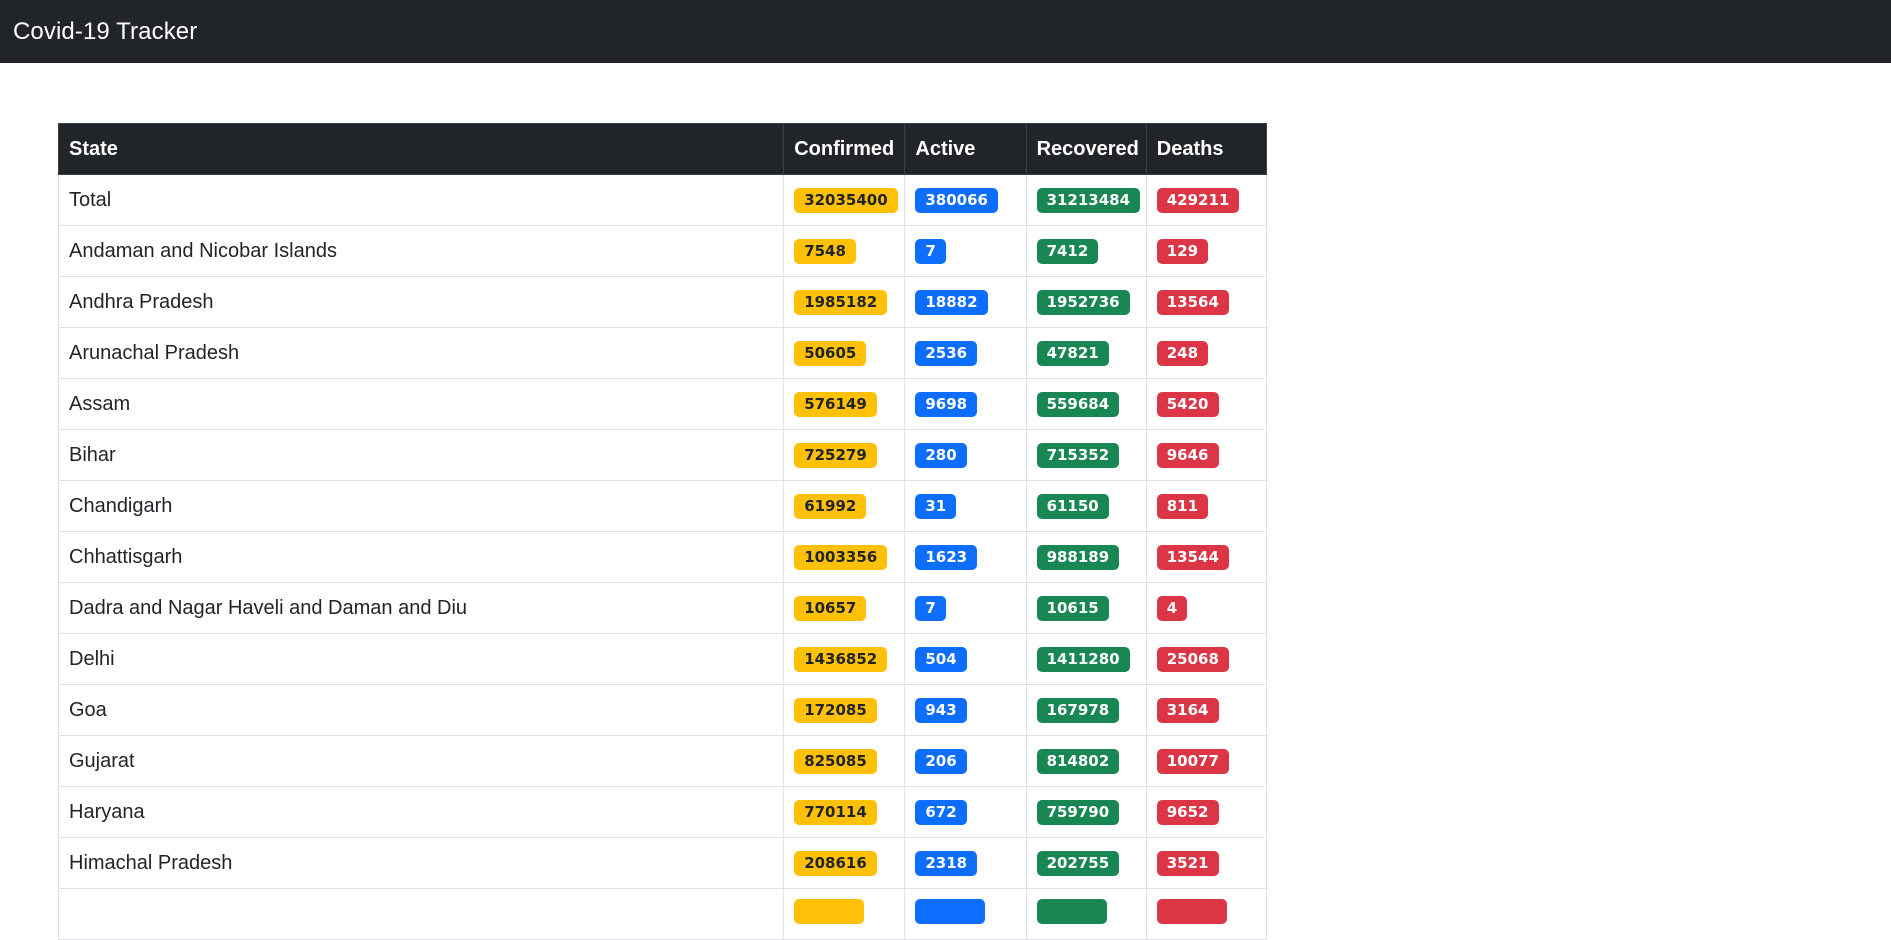 Image resolution: width=1891 pixels, height=940 pixels. I want to click on recovered-badge: 988189, so click(1078, 557).